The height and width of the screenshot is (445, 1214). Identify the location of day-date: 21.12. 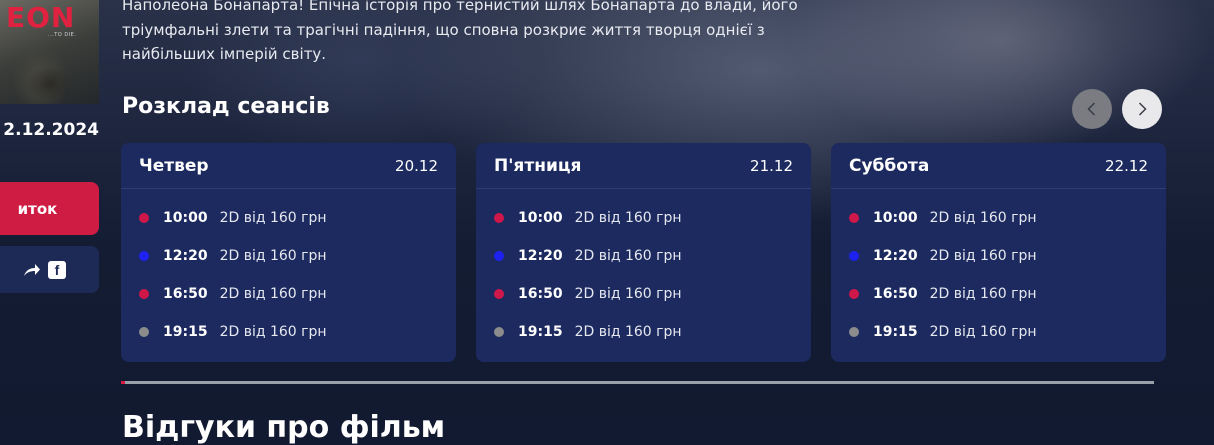
(771, 165).